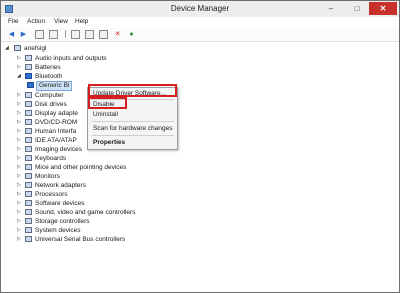 The width and height of the screenshot is (400, 293). What do you see at coordinates (28, 76) in the screenshot?
I see `bluetooth-icon` at bounding box center [28, 76].